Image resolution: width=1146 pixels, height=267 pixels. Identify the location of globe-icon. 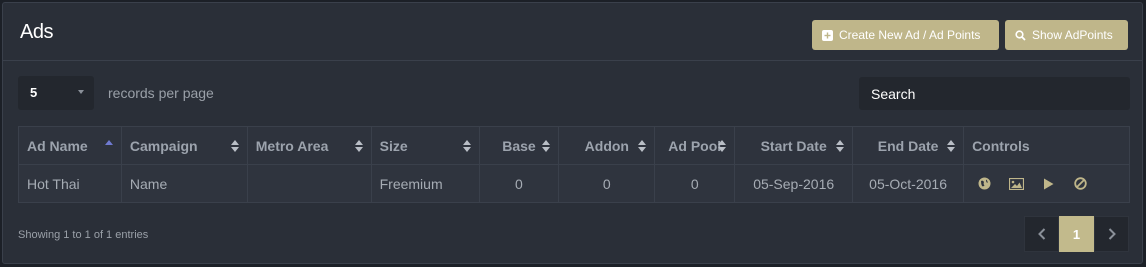
(984, 184).